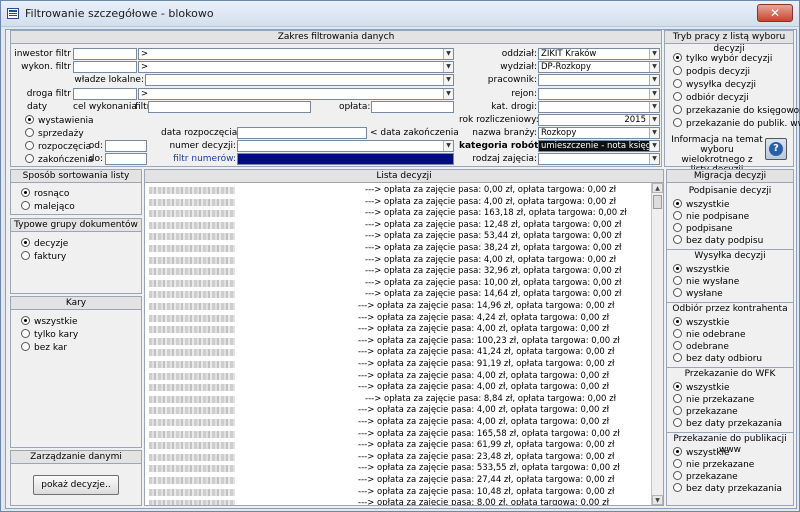 This screenshot has height=512, width=800. What do you see at coordinates (599, 80) in the screenshot?
I see `pracownik-combo: ▼` at bounding box center [599, 80].